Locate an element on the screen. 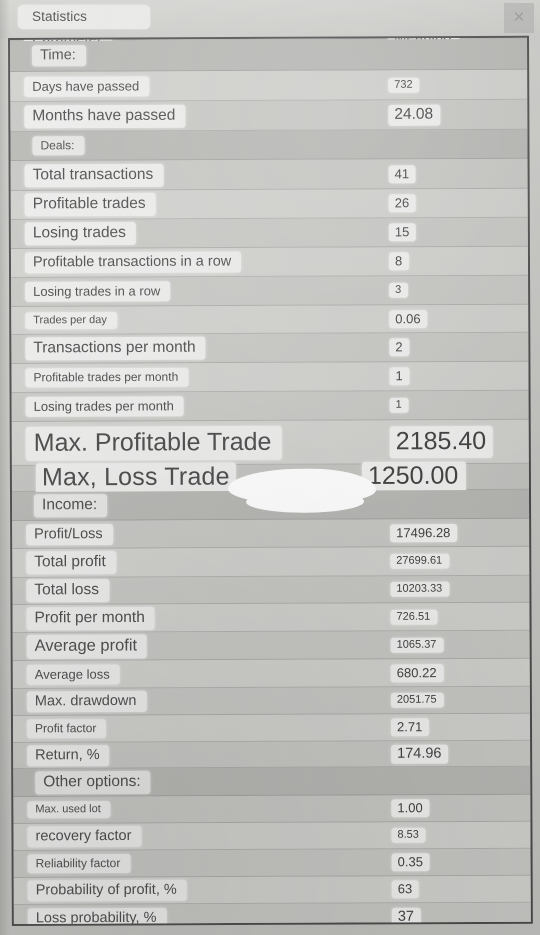 The width and height of the screenshot is (540, 935). parameter-label: Losing trades in a row is located at coordinates (98, 291).